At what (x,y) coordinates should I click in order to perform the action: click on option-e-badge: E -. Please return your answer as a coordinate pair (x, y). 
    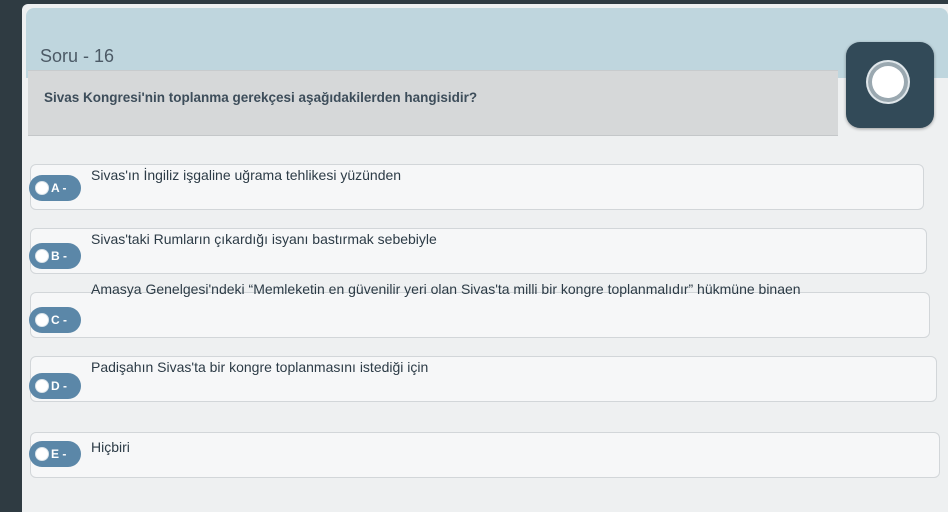
    Looking at the image, I should click on (55, 454).